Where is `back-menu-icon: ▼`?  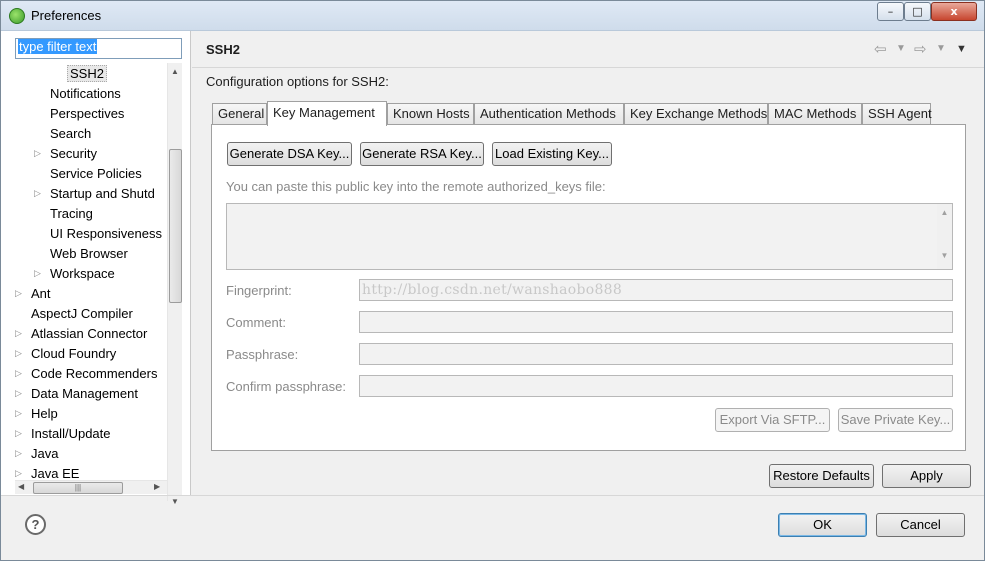
back-menu-icon: ▼ is located at coordinates (901, 48).